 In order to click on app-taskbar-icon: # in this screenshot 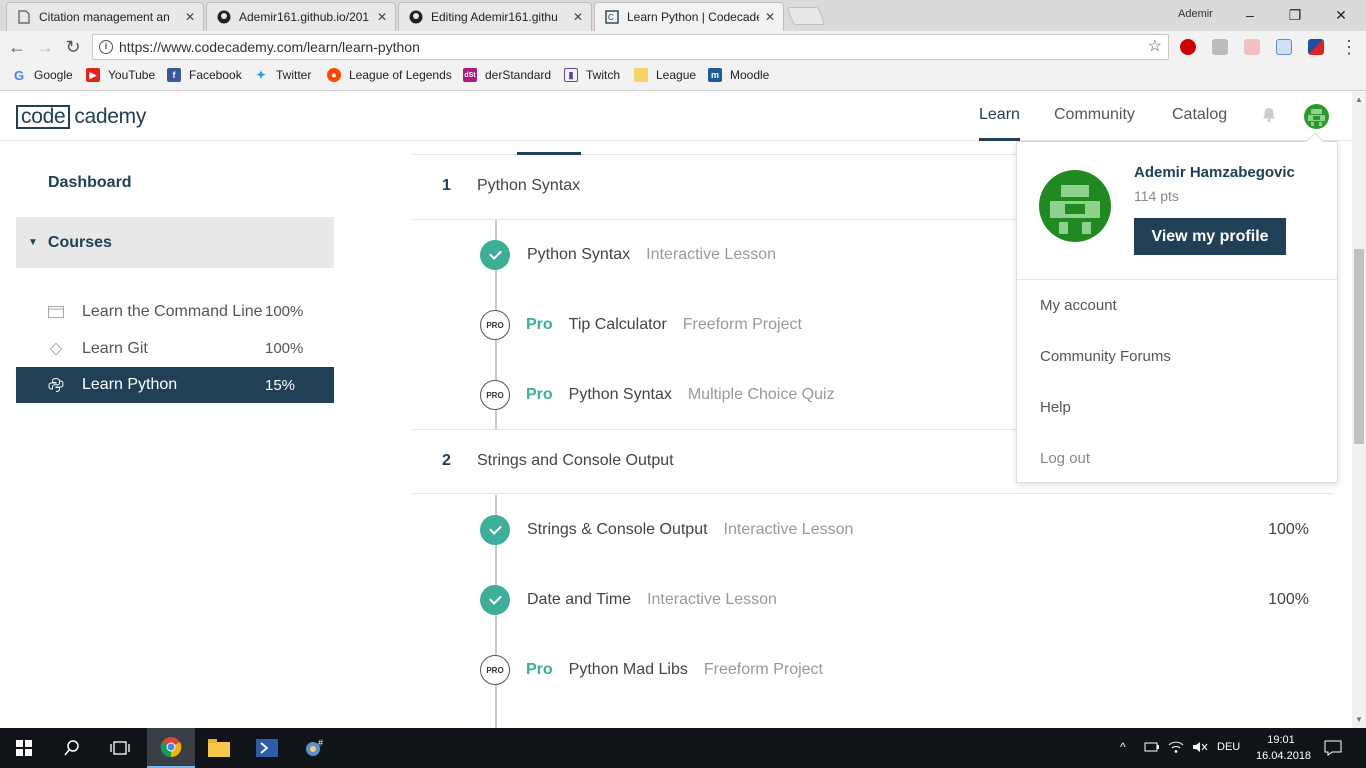, I will do `click(315, 748)`.